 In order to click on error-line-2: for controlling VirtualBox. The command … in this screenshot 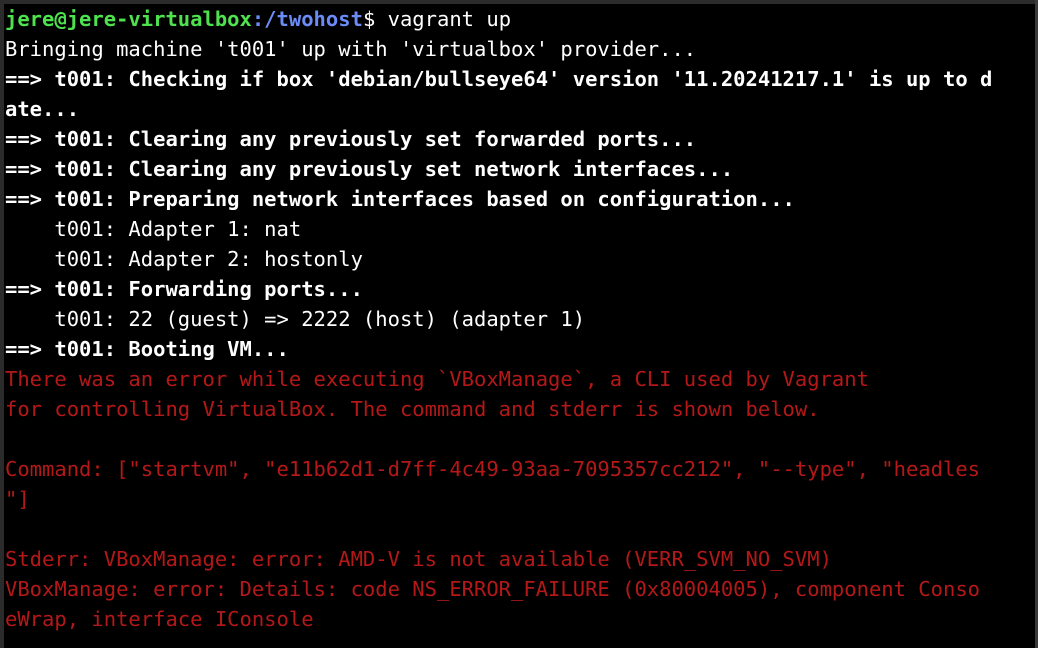, I will do `click(412, 409)`.